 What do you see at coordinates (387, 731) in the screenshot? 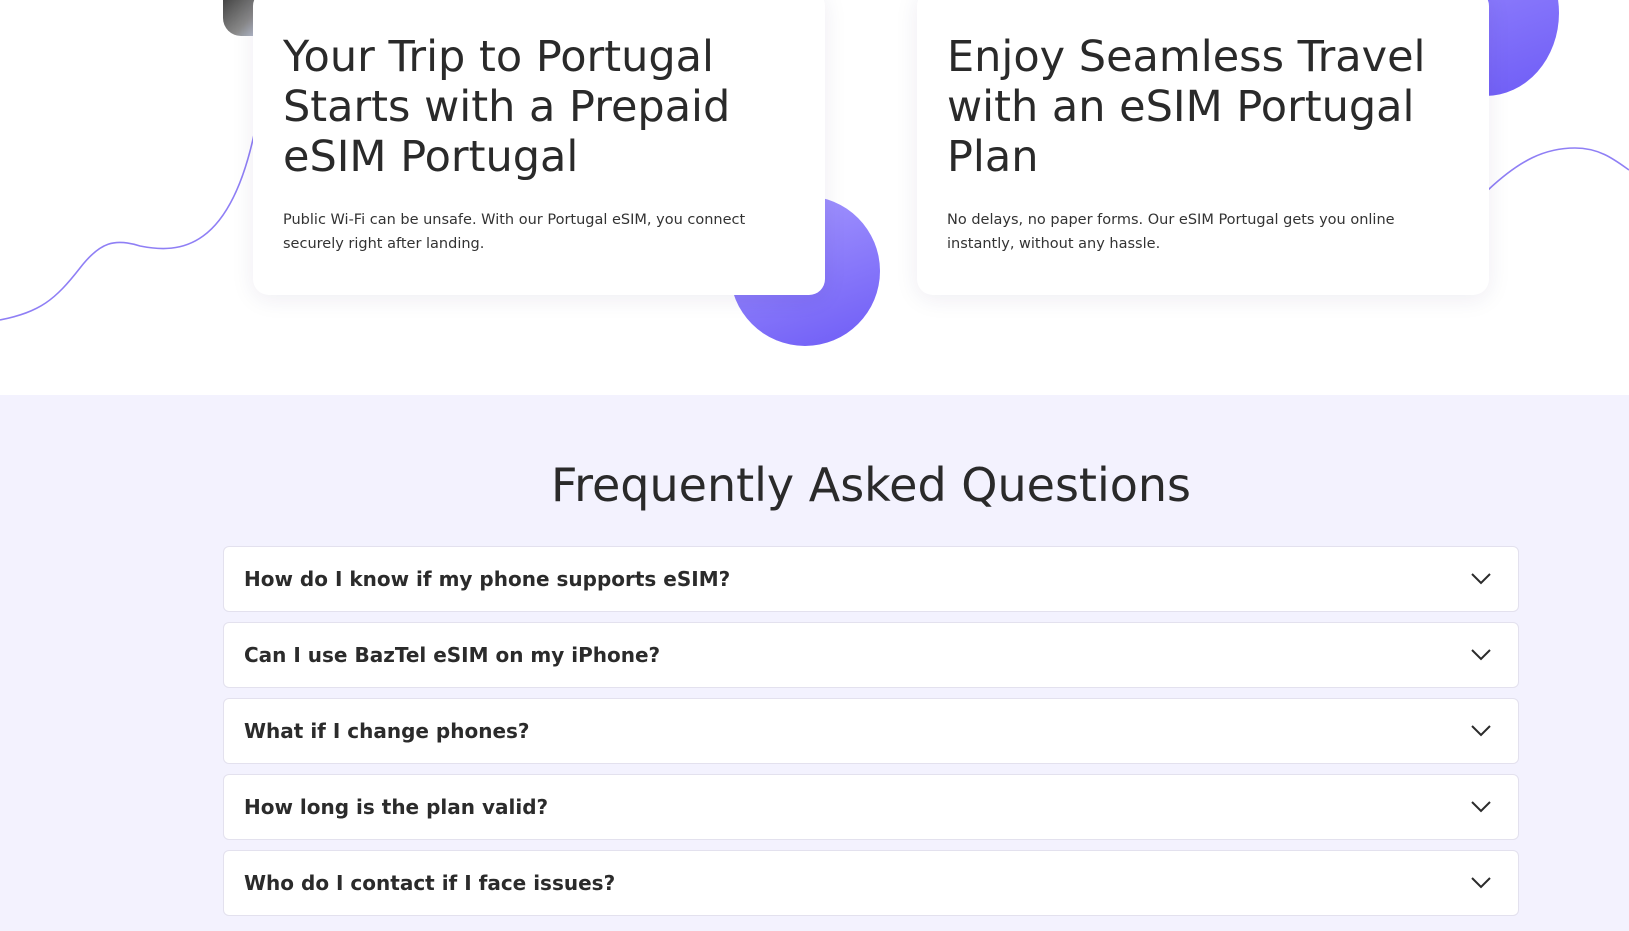
I see `faq-question: What if I change phones?` at bounding box center [387, 731].